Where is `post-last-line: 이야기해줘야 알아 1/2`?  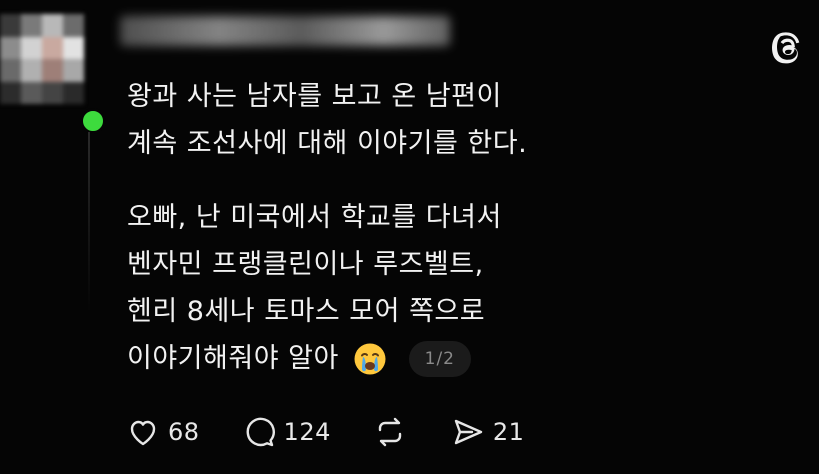
post-last-line: 이야기해줘야 알아 1/2 is located at coordinates (314, 358).